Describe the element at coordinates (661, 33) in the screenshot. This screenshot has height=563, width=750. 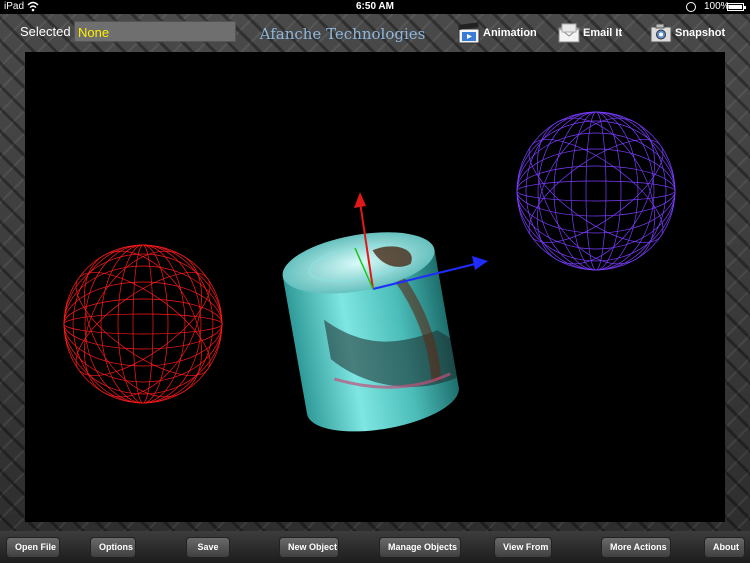
I see `camera-icon` at that location.